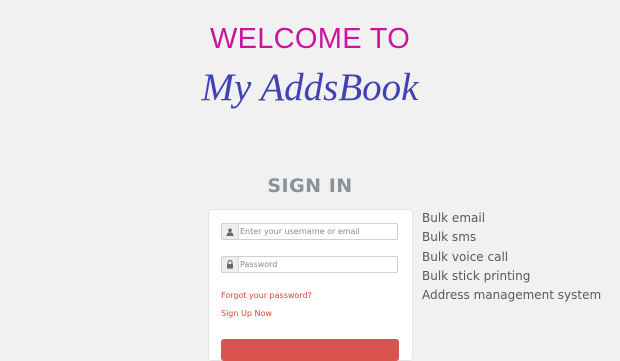 This screenshot has height=361, width=620. Describe the element at coordinates (310, 39) in the screenshot. I see `welcome-heading: WELCOME TO` at that location.